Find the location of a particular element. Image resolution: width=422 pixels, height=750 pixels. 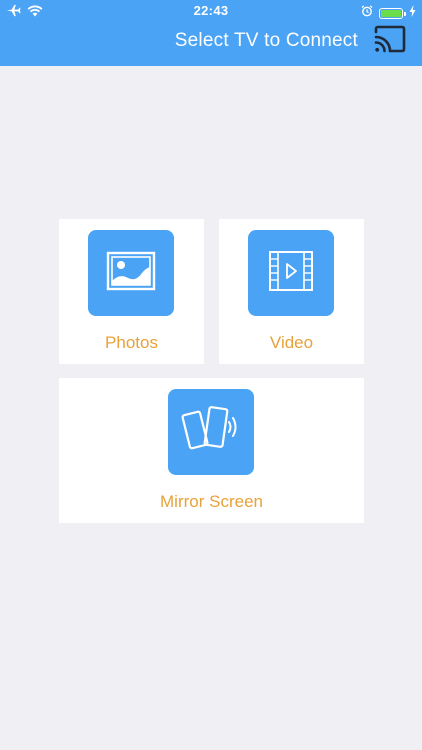

mirror-screen-icon is located at coordinates (211, 432).